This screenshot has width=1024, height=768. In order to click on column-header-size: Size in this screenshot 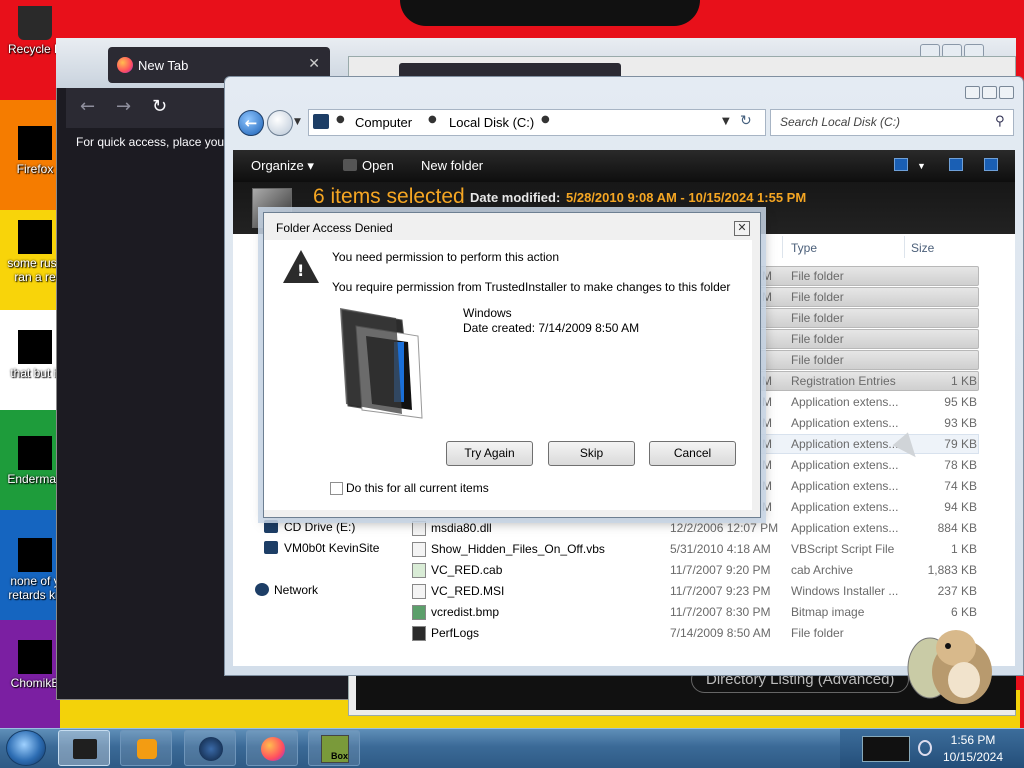, I will do `click(922, 248)`.